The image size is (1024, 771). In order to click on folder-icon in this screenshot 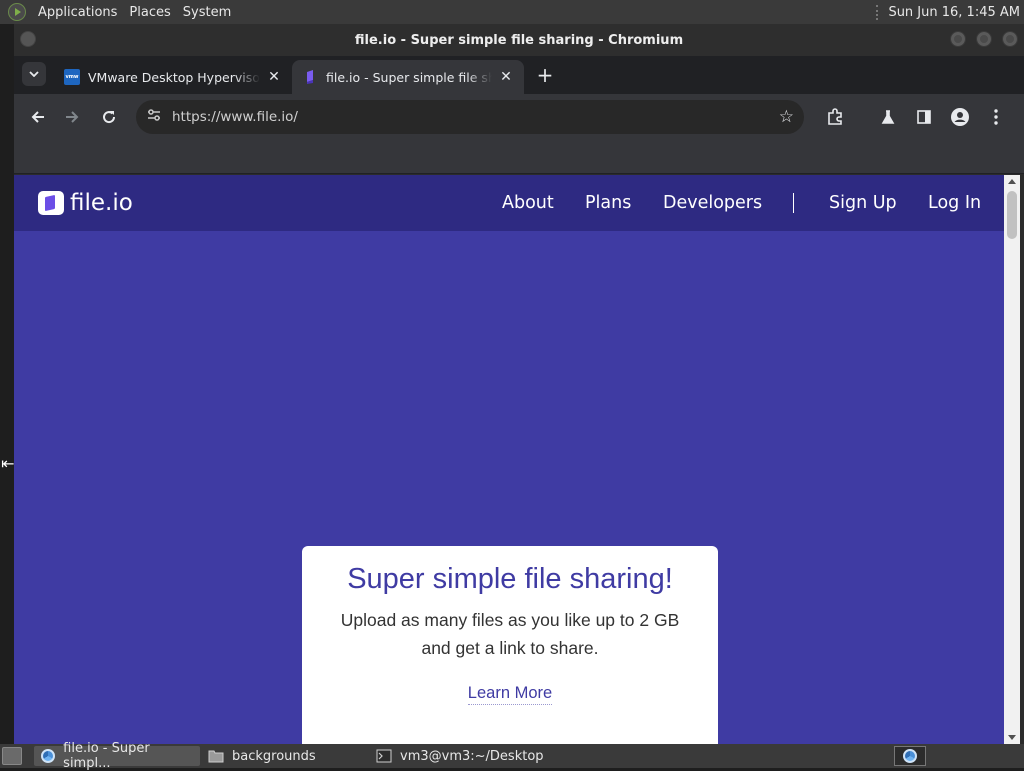, I will do `click(216, 756)`.